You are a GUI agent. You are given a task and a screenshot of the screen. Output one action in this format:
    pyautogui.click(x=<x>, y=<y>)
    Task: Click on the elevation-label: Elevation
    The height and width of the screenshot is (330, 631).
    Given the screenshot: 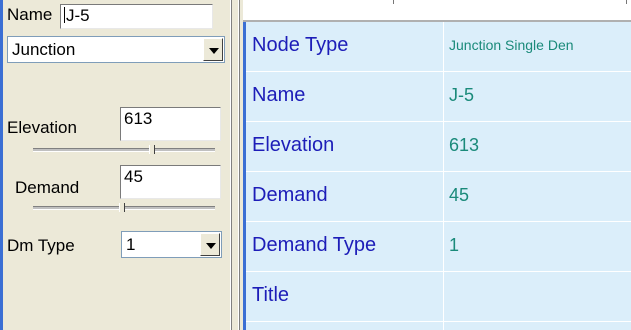 What is the action you would take?
    pyautogui.click(x=42, y=127)
    